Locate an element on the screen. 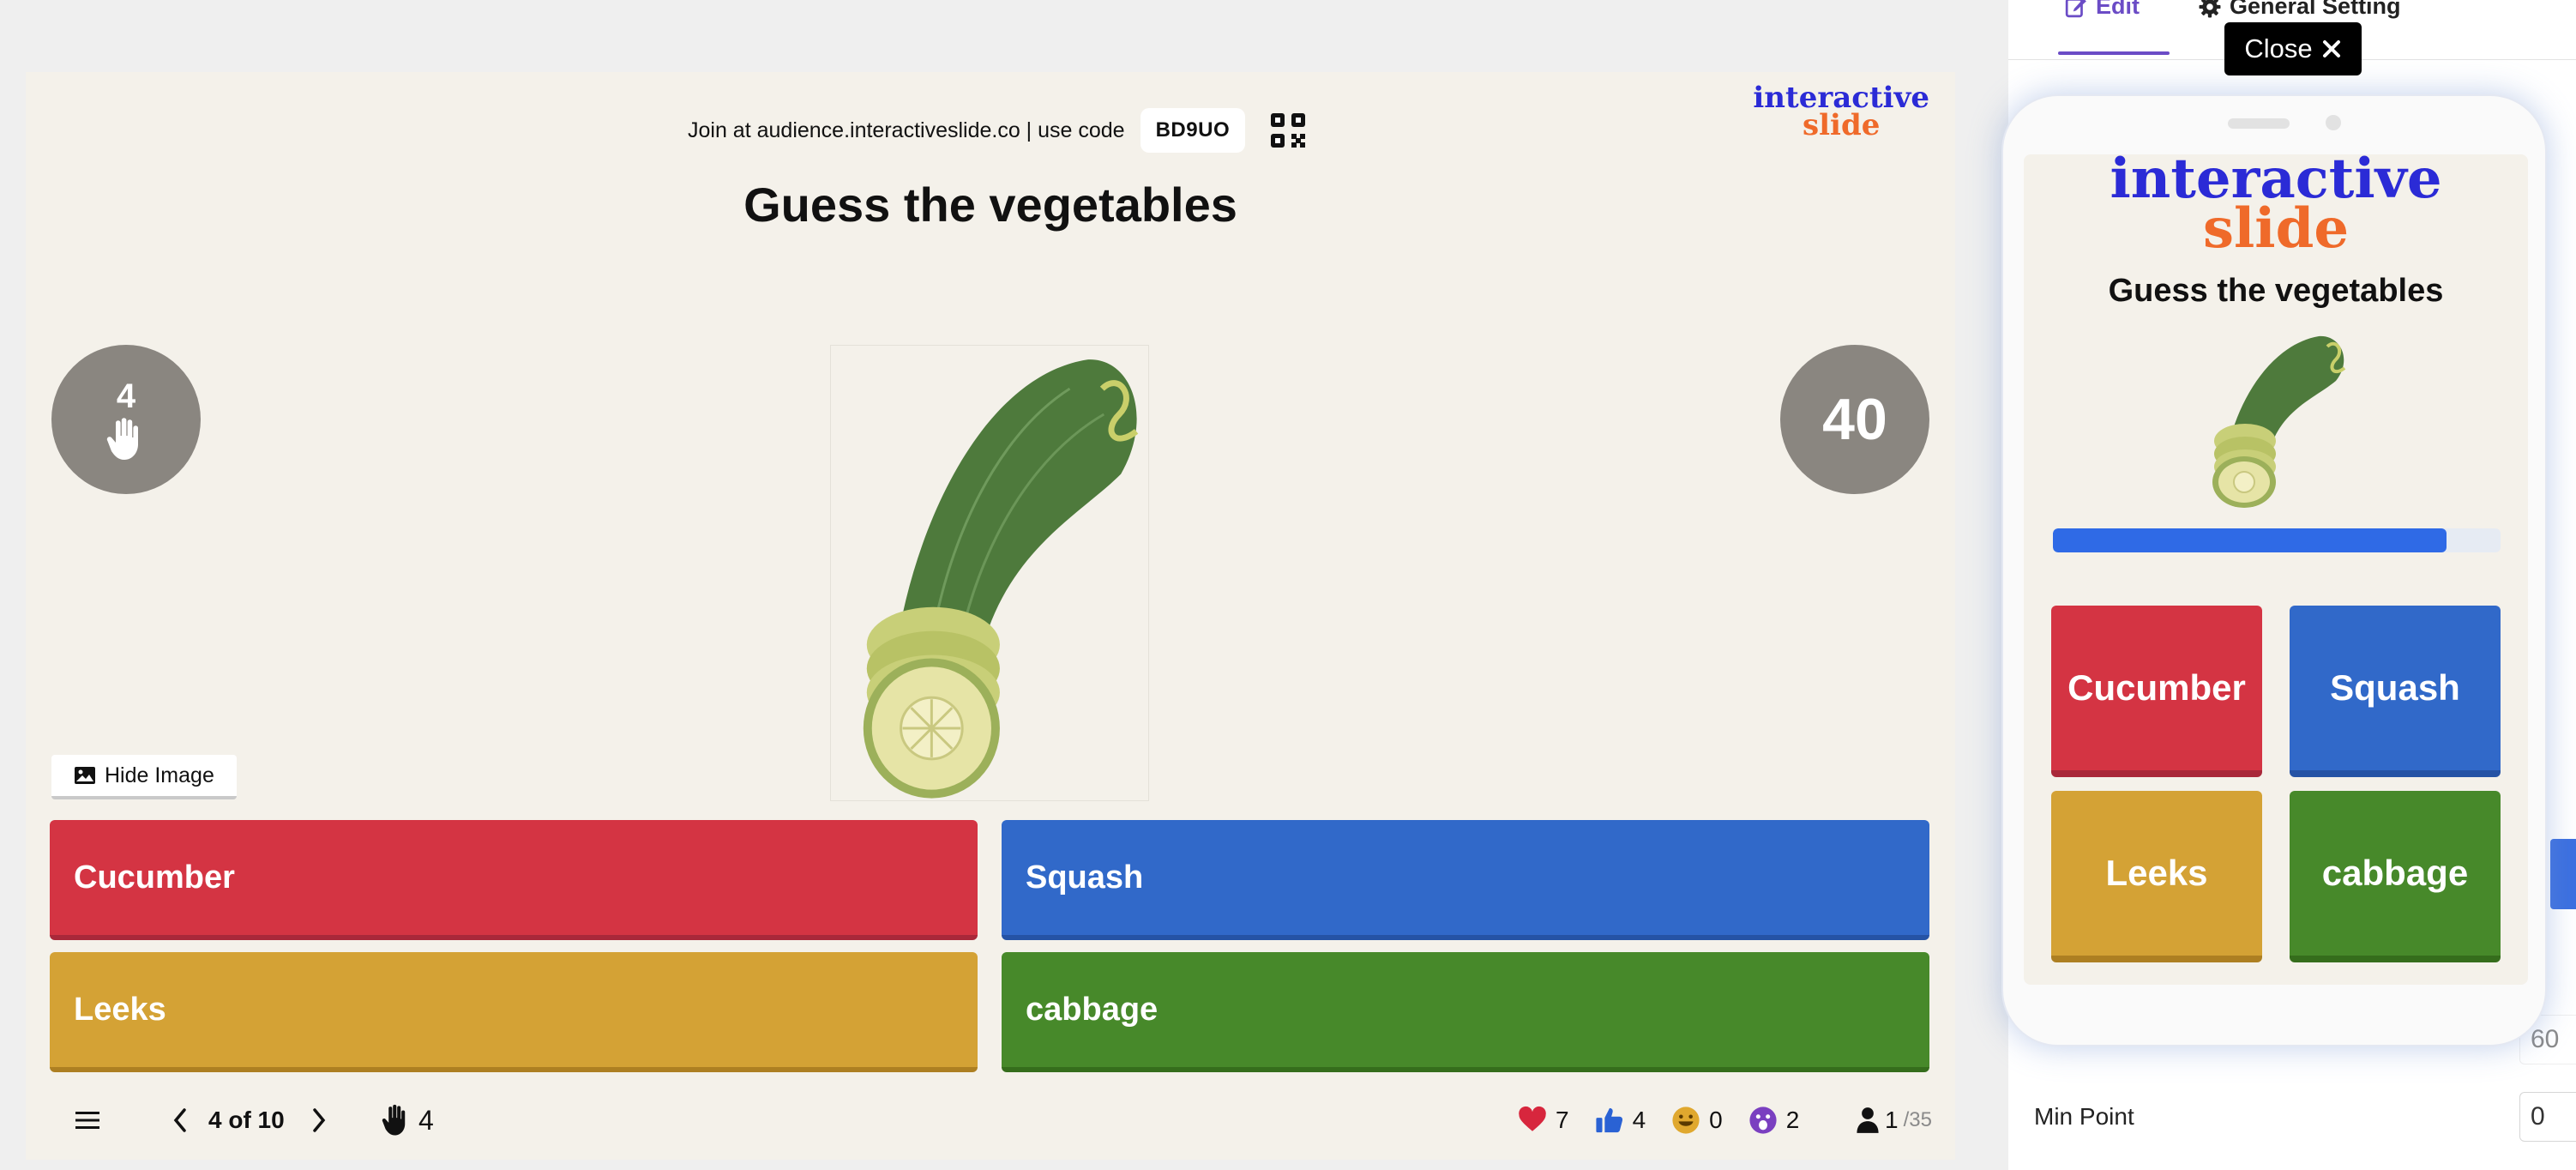 This screenshot has height=1170, width=2576. slide-counter: 4 of 10 is located at coordinates (246, 1120).